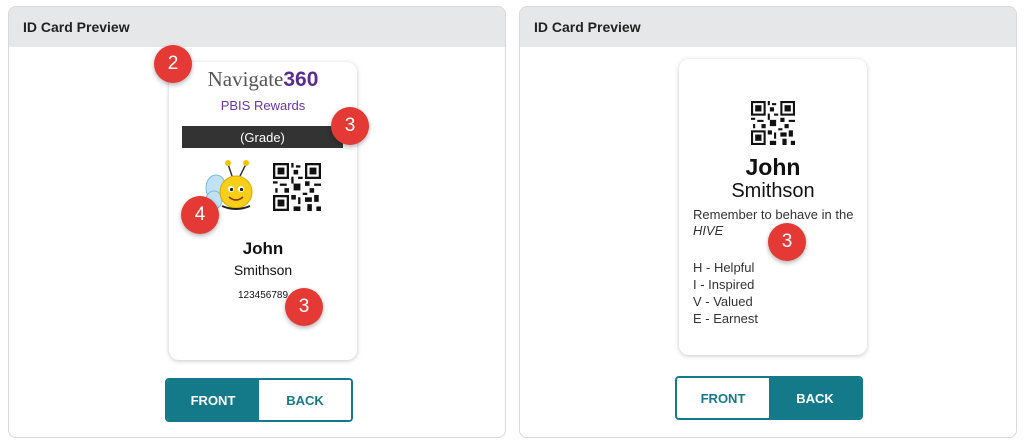 The height and width of the screenshot is (443, 1024). Describe the element at coordinates (263, 79) in the screenshot. I see `navigate360-logo: Navigate360` at that location.